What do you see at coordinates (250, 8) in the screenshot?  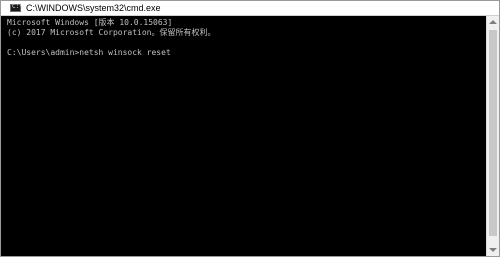 I see `title-bar: C:\ C:\WINDOWS\system32\cmd.exe` at bounding box center [250, 8].